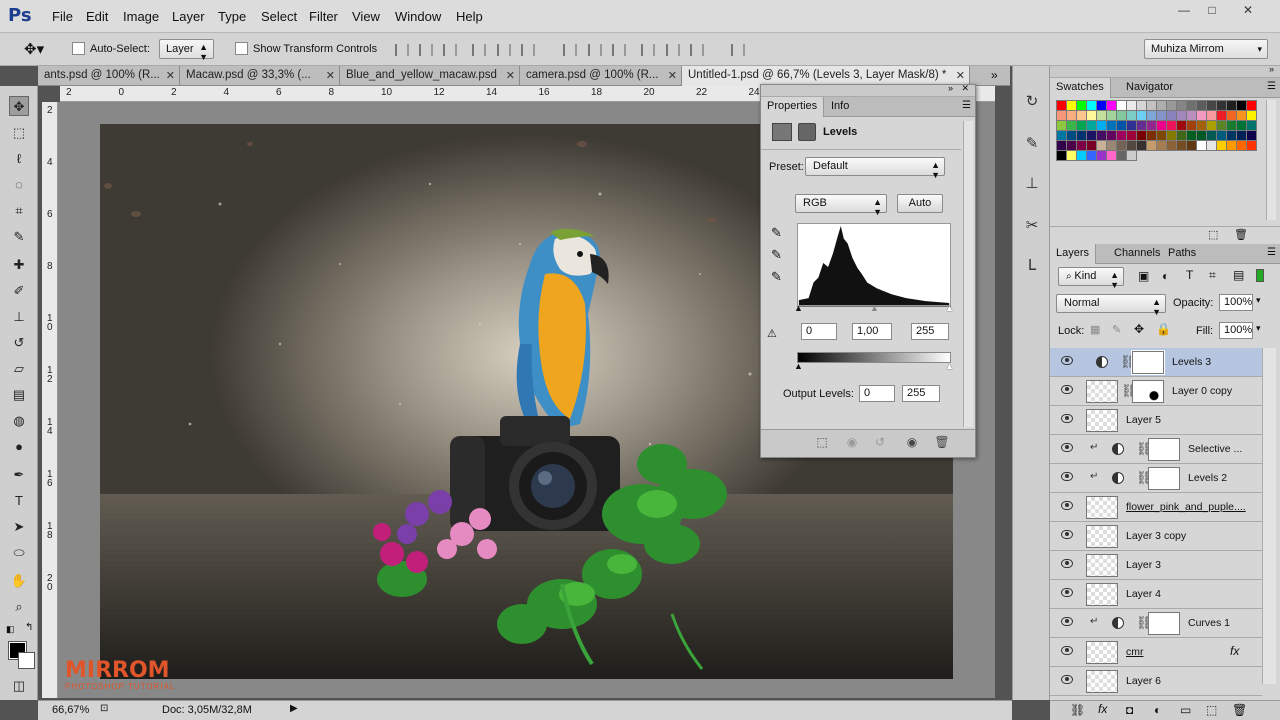 This screenshot has height=720, width=1280. What do you see at coordinates (1080, 88) in the screenshot?
I see `tab-swatches: Swatches` at bounding box center [1080, 88].